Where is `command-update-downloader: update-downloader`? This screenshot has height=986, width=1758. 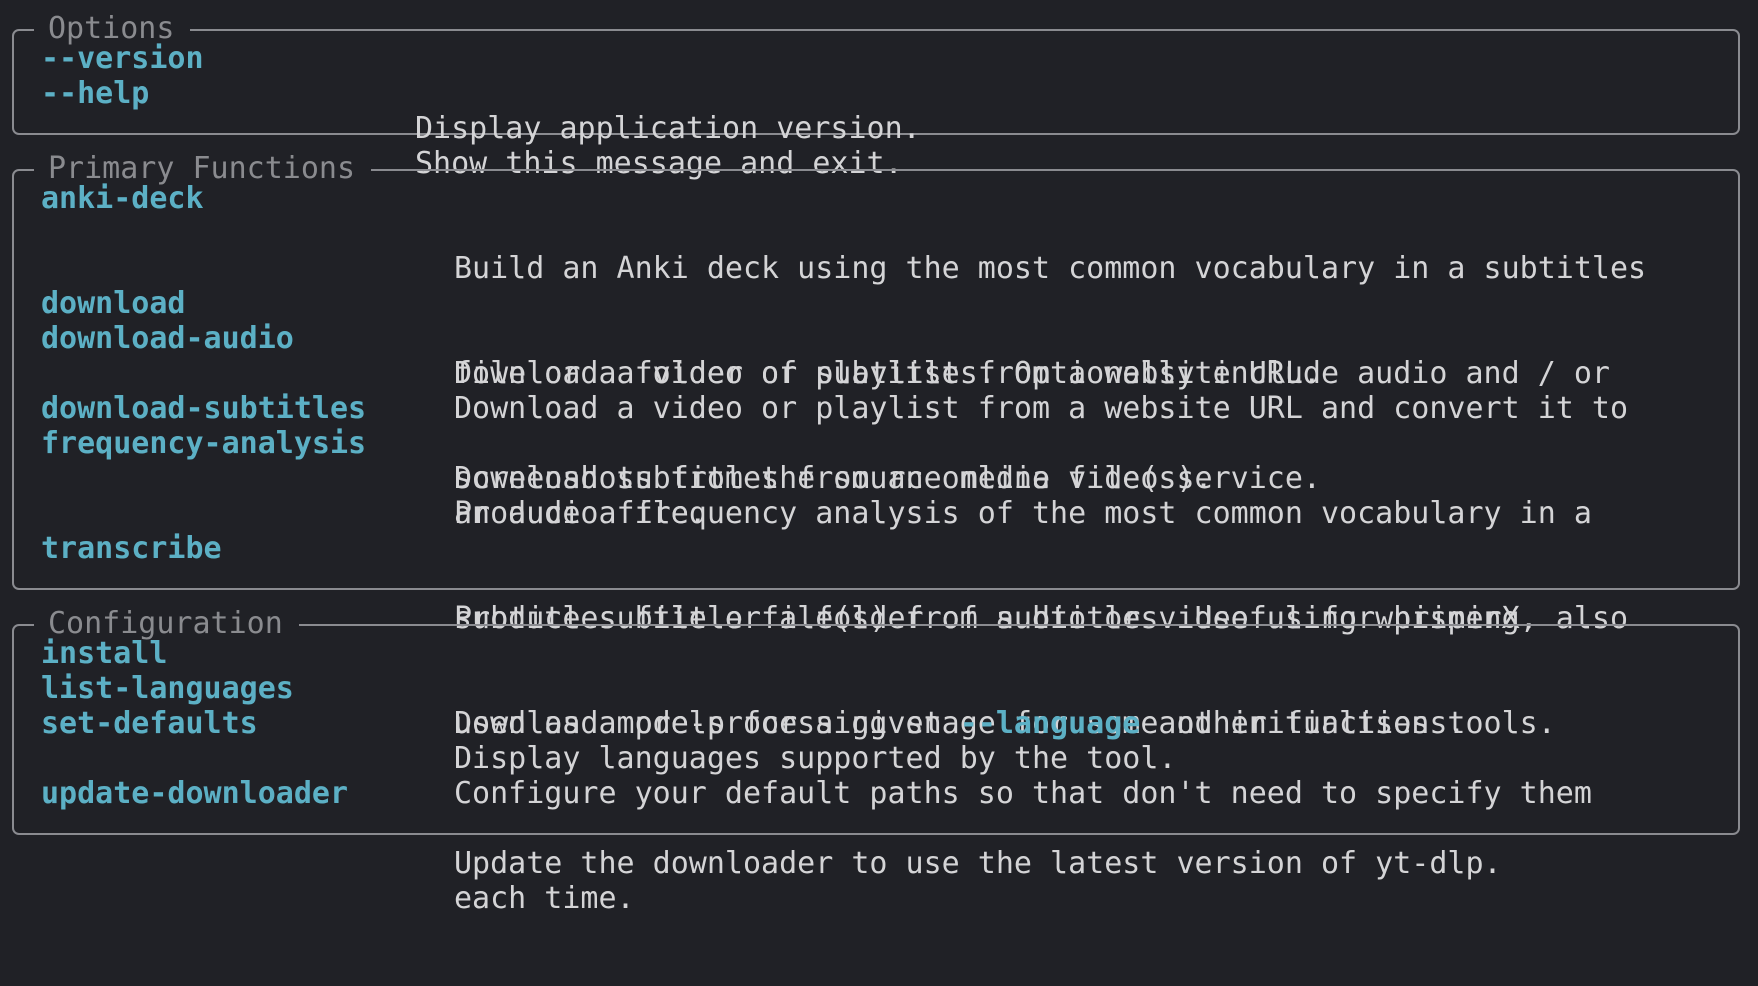
command-update-downloader: update-downloader is located at coordinates (195, 793).